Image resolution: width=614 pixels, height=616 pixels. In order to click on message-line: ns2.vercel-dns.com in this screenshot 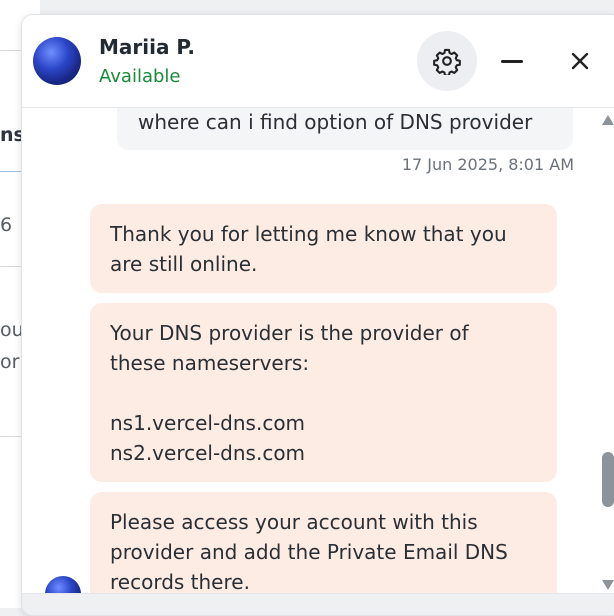, I will do `click(208, 453)`.